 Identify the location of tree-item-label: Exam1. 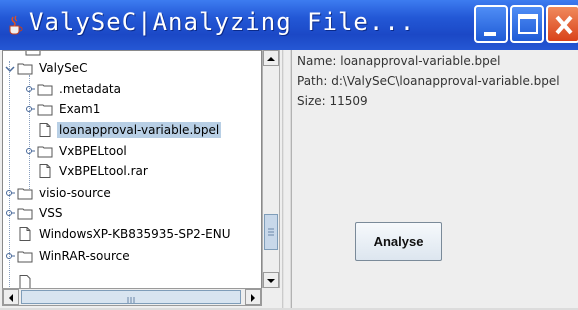
(80, 109).